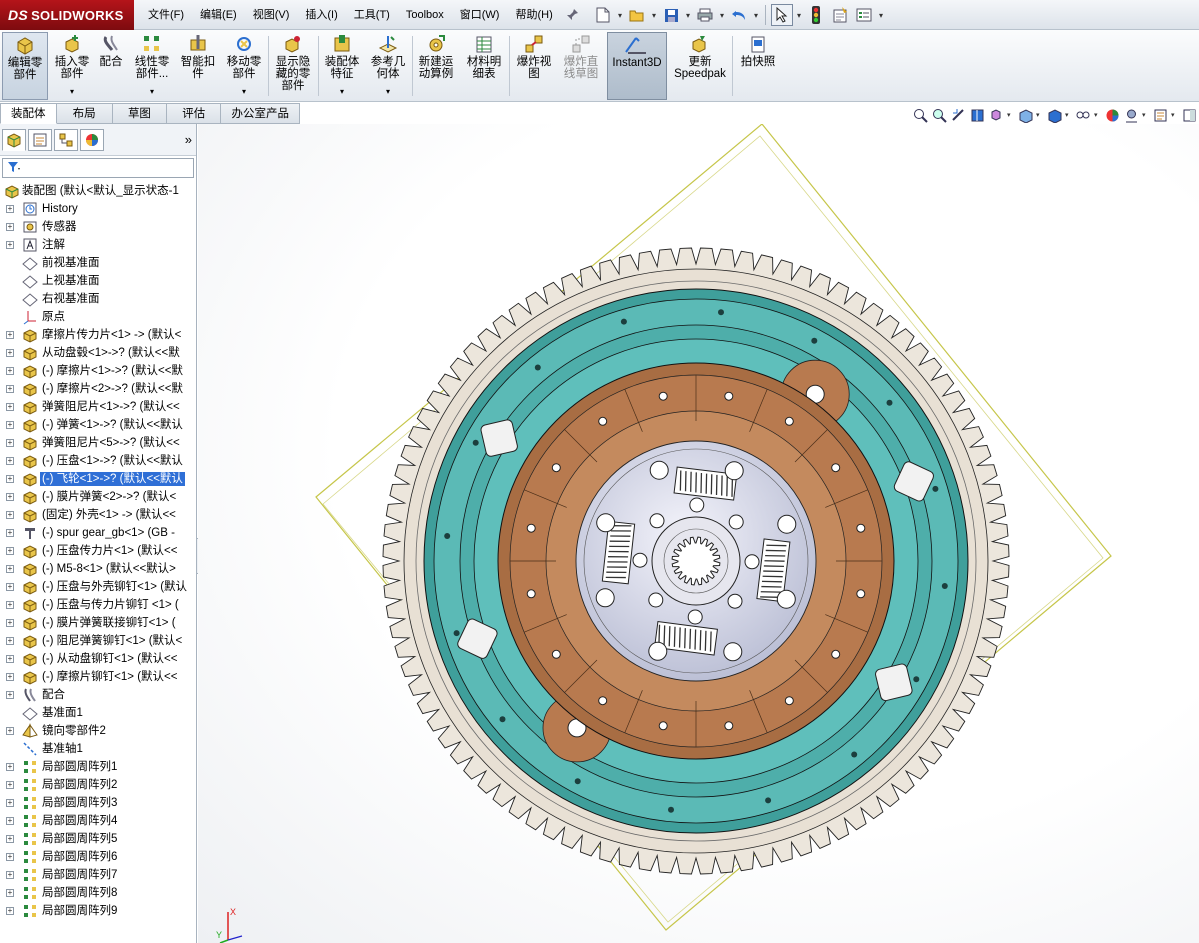  I want to click on scene-dropdown-icon: ▾, so click(1145, 115).